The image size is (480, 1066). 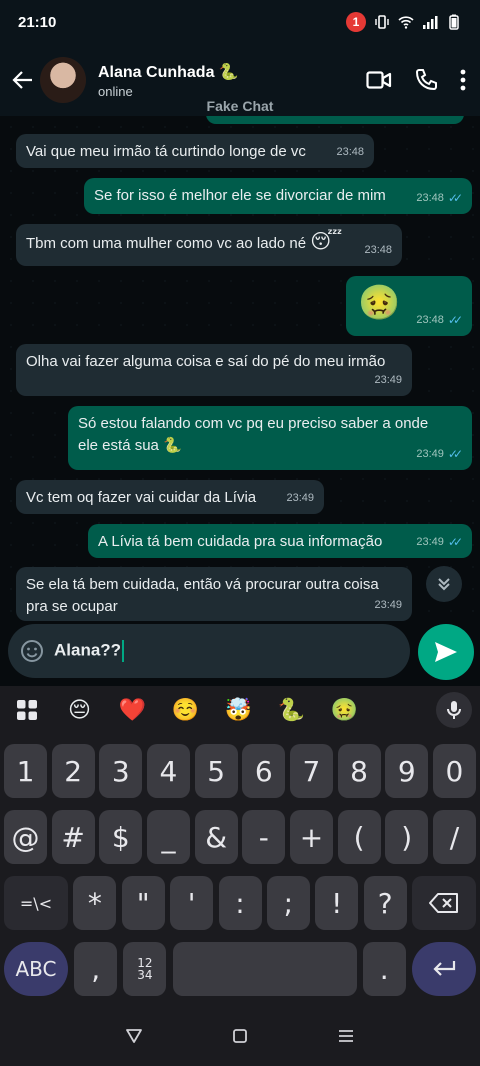 I want to click on key: 8, so click(x=359, y=771).